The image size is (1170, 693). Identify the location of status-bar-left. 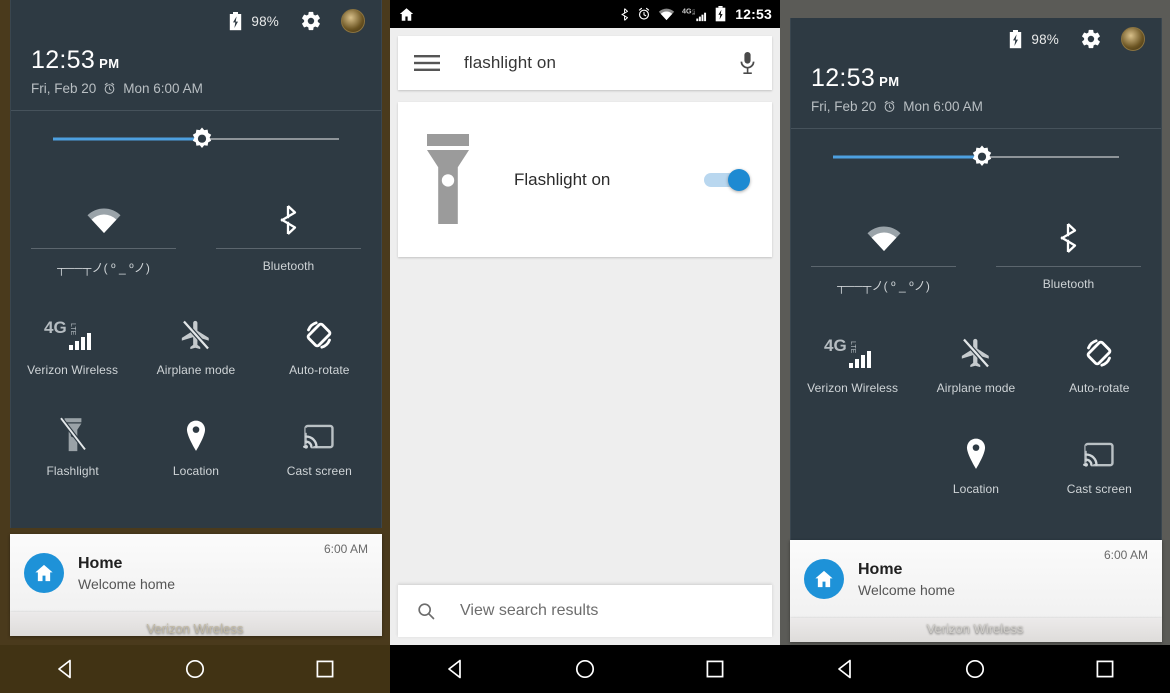
(509, 14).